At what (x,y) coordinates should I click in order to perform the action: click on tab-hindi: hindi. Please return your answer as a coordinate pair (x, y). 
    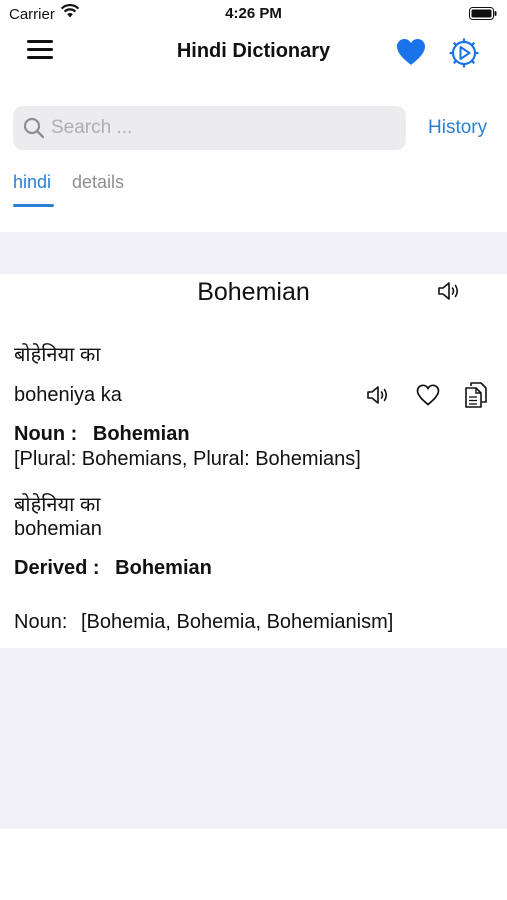
    Looking at the image, I should click on (32, 182).